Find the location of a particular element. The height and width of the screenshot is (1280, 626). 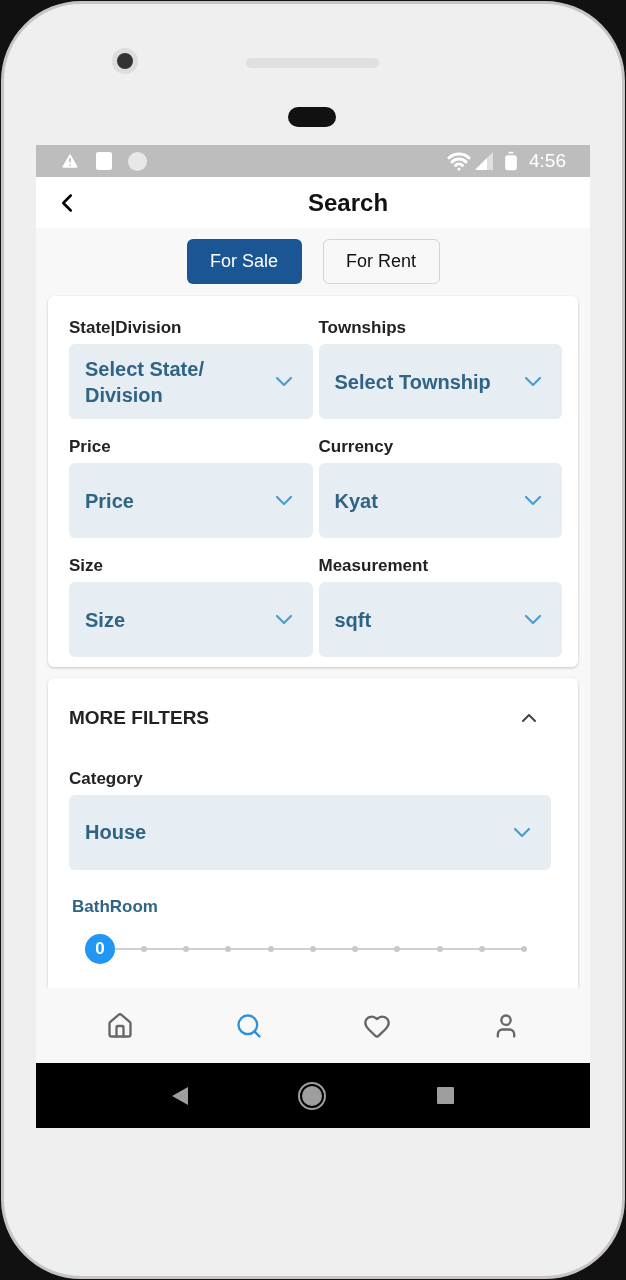

field-label: Size is located at coordinates (87, 566).